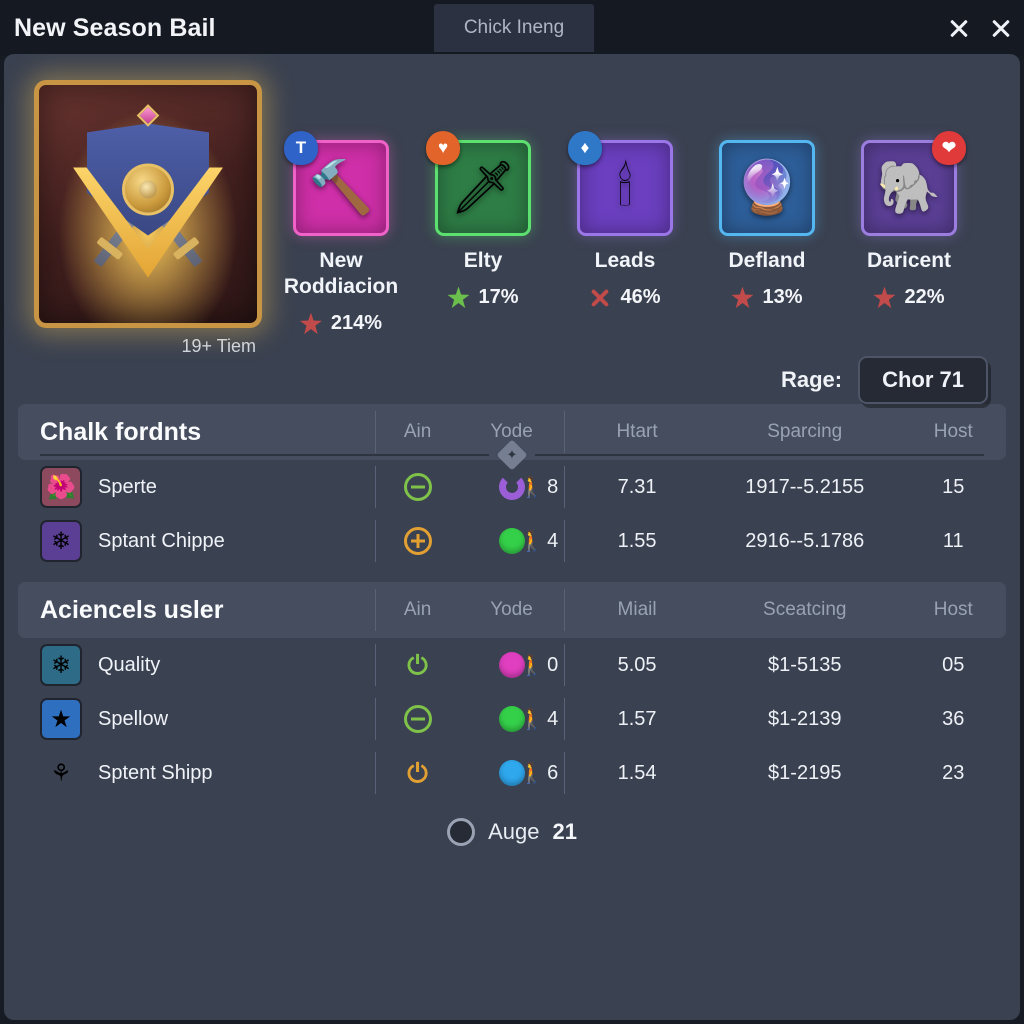 The width and height of the screenshot is (1024, 1024). What do you see at coordinates (637, 664) in the screenshot?
I see `value-cell: 5.05` at bounding box center [637, 664].